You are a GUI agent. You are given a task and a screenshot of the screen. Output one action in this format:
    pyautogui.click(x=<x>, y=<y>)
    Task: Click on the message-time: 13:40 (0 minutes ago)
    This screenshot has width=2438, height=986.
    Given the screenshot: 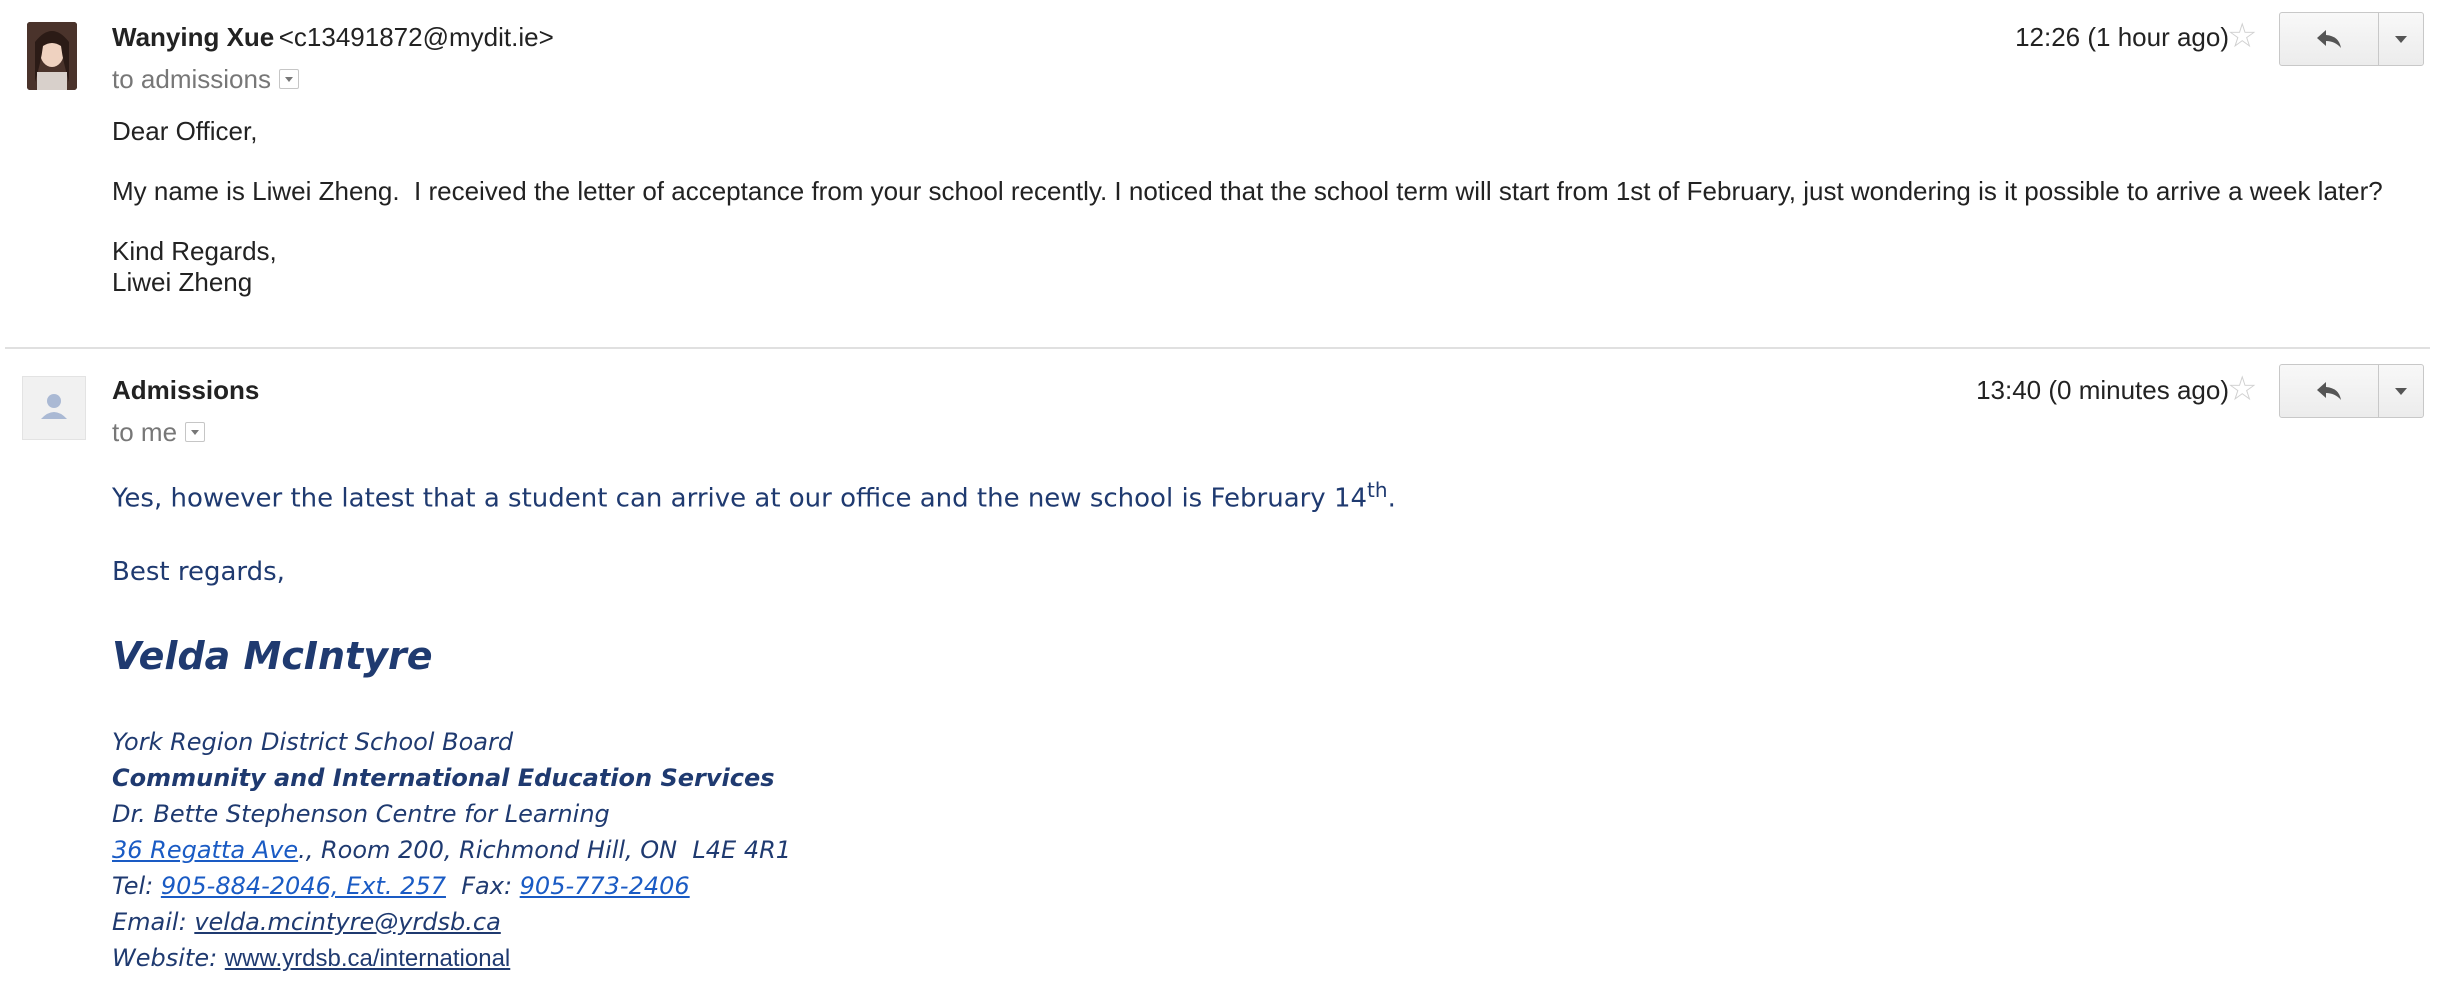 What is the action you would take?
    pyautogui.click(x=2102, y=390)
    